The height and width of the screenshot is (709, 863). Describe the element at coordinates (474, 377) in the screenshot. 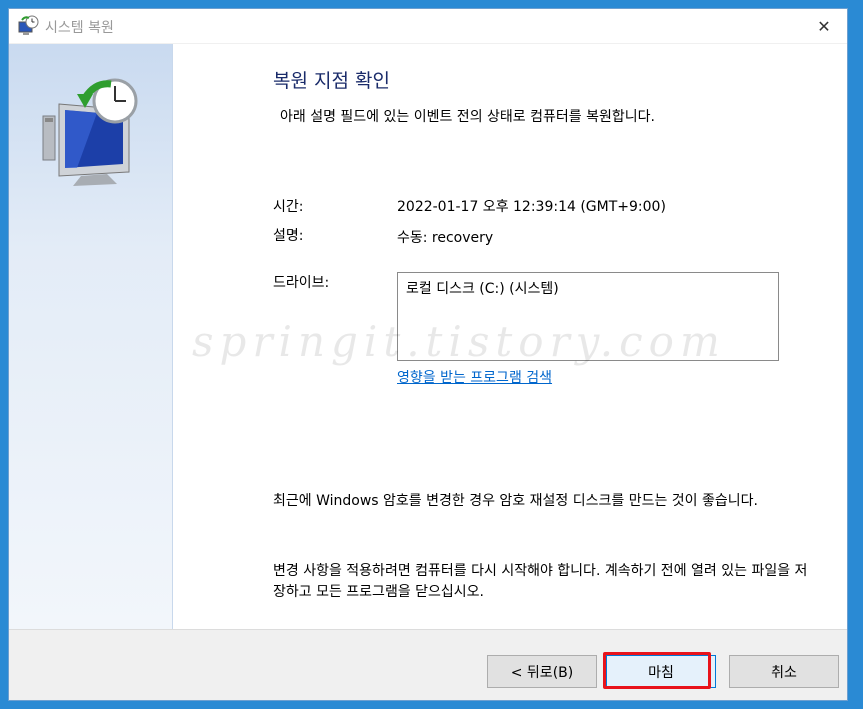

I see `scan-affected-programs-link: 영향을 받는 프로그램 검색` at that location.